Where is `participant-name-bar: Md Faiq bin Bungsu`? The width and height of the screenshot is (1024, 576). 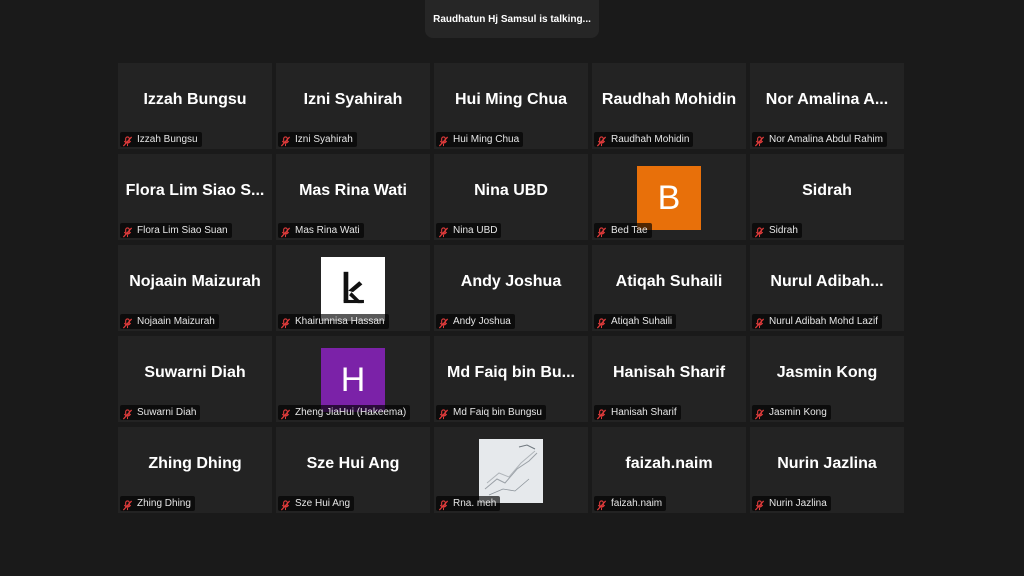
participant-name-bar: Md Faiq bin Bungsu is located at coordinates (491, 412).